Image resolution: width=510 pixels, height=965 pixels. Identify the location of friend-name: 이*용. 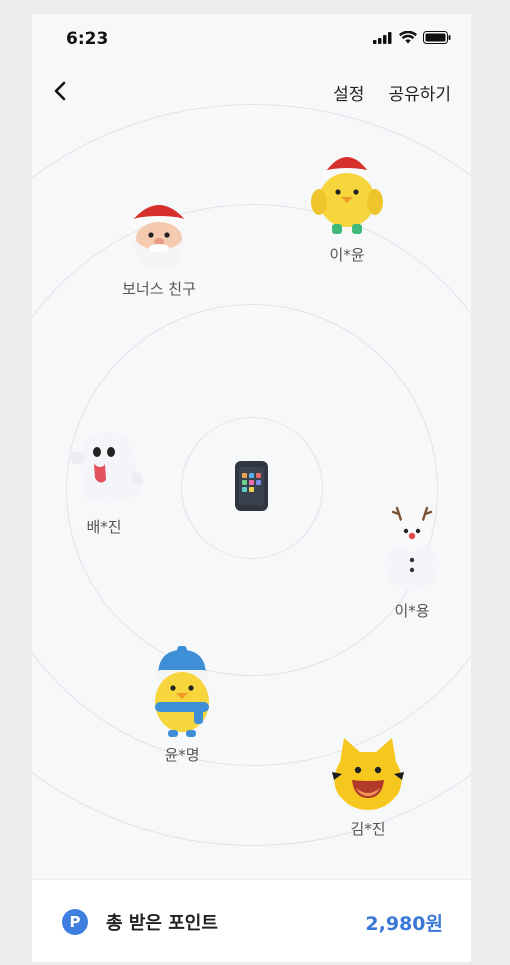
(412, 611).